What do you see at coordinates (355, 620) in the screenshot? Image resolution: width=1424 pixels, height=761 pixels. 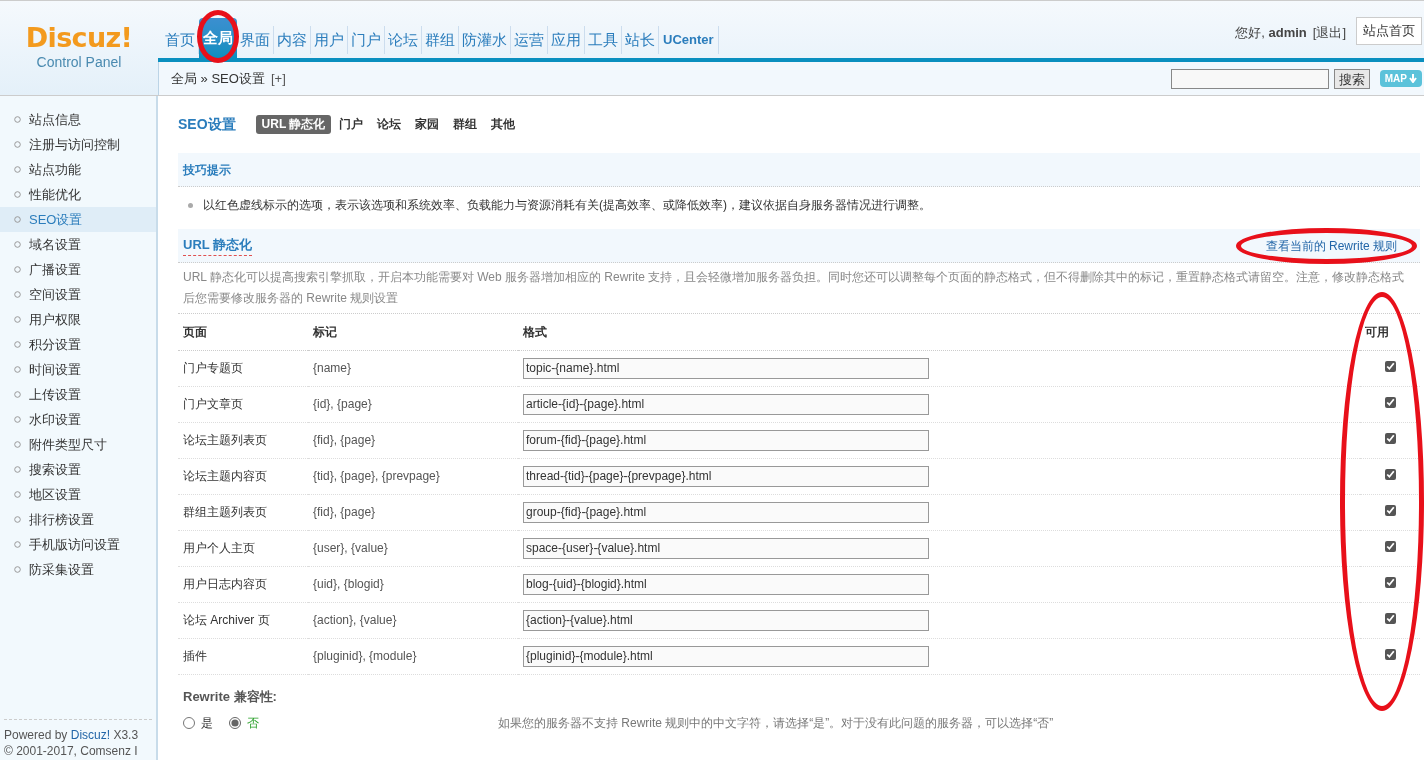 I see `table-cell: {action}, {value}` at bounding box center [355, 620].